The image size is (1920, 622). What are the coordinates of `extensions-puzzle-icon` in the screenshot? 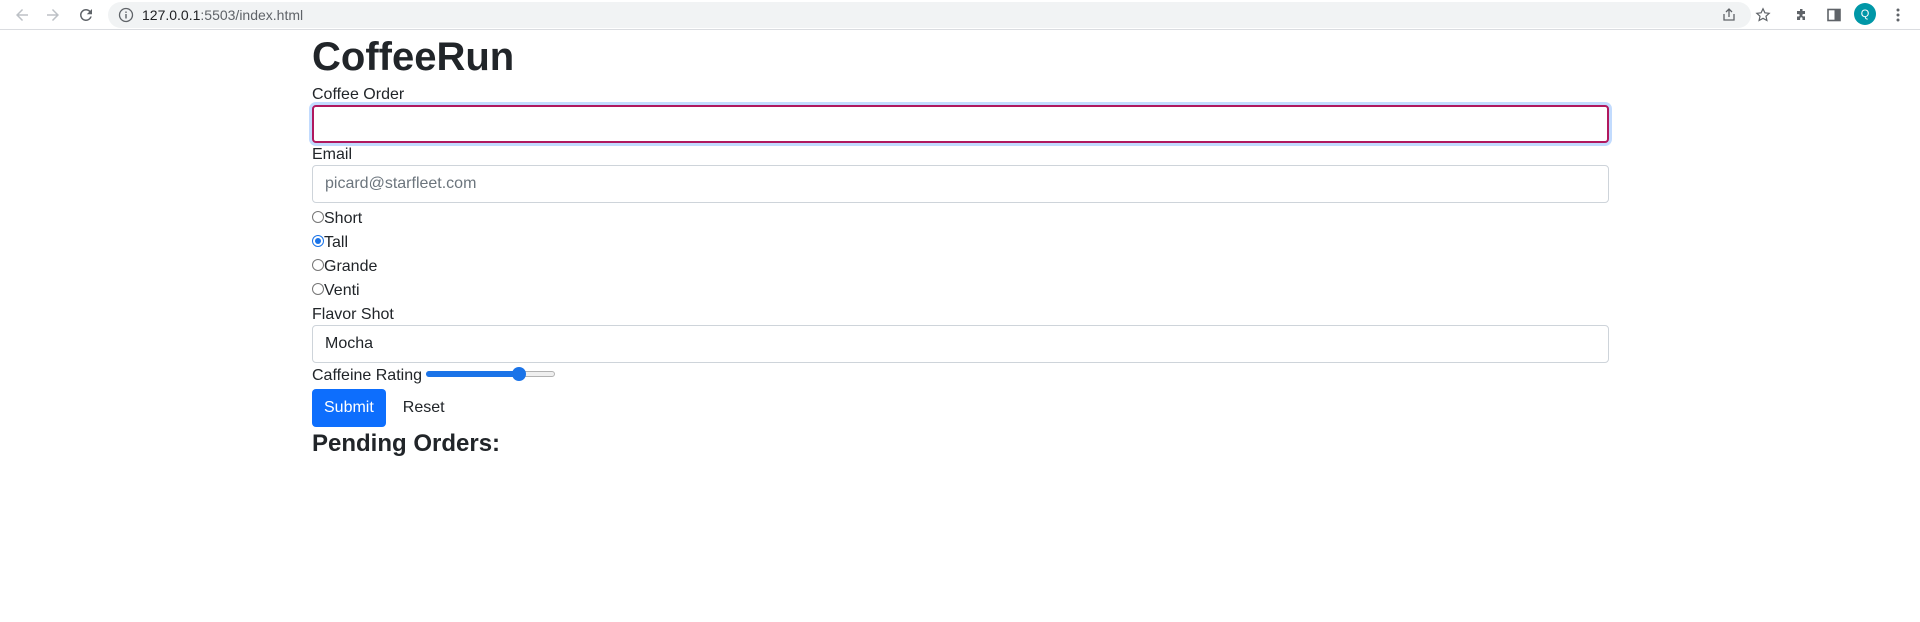 It's located at (1802, 15).